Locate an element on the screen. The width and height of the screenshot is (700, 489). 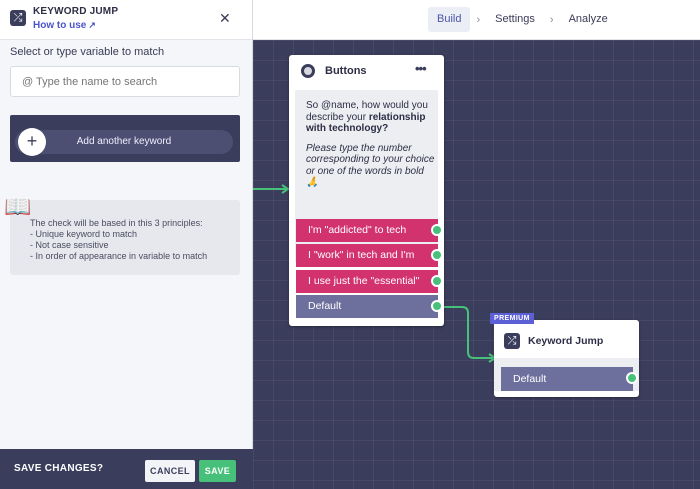
option-button-2: I "work" in tech and I'm is located at coordinates (367, 255).